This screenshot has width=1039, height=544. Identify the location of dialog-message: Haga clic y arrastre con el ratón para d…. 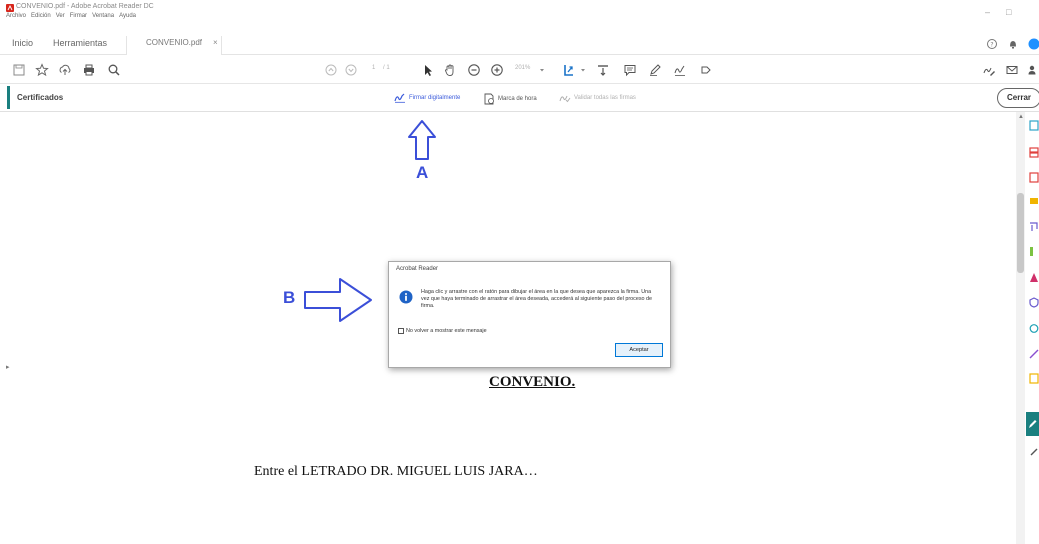
(537, 299).